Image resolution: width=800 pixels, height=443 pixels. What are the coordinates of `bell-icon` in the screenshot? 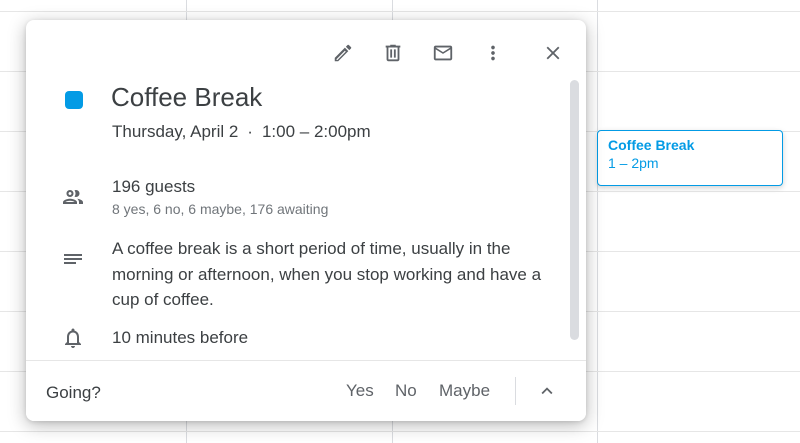 It's located at (73, 338).